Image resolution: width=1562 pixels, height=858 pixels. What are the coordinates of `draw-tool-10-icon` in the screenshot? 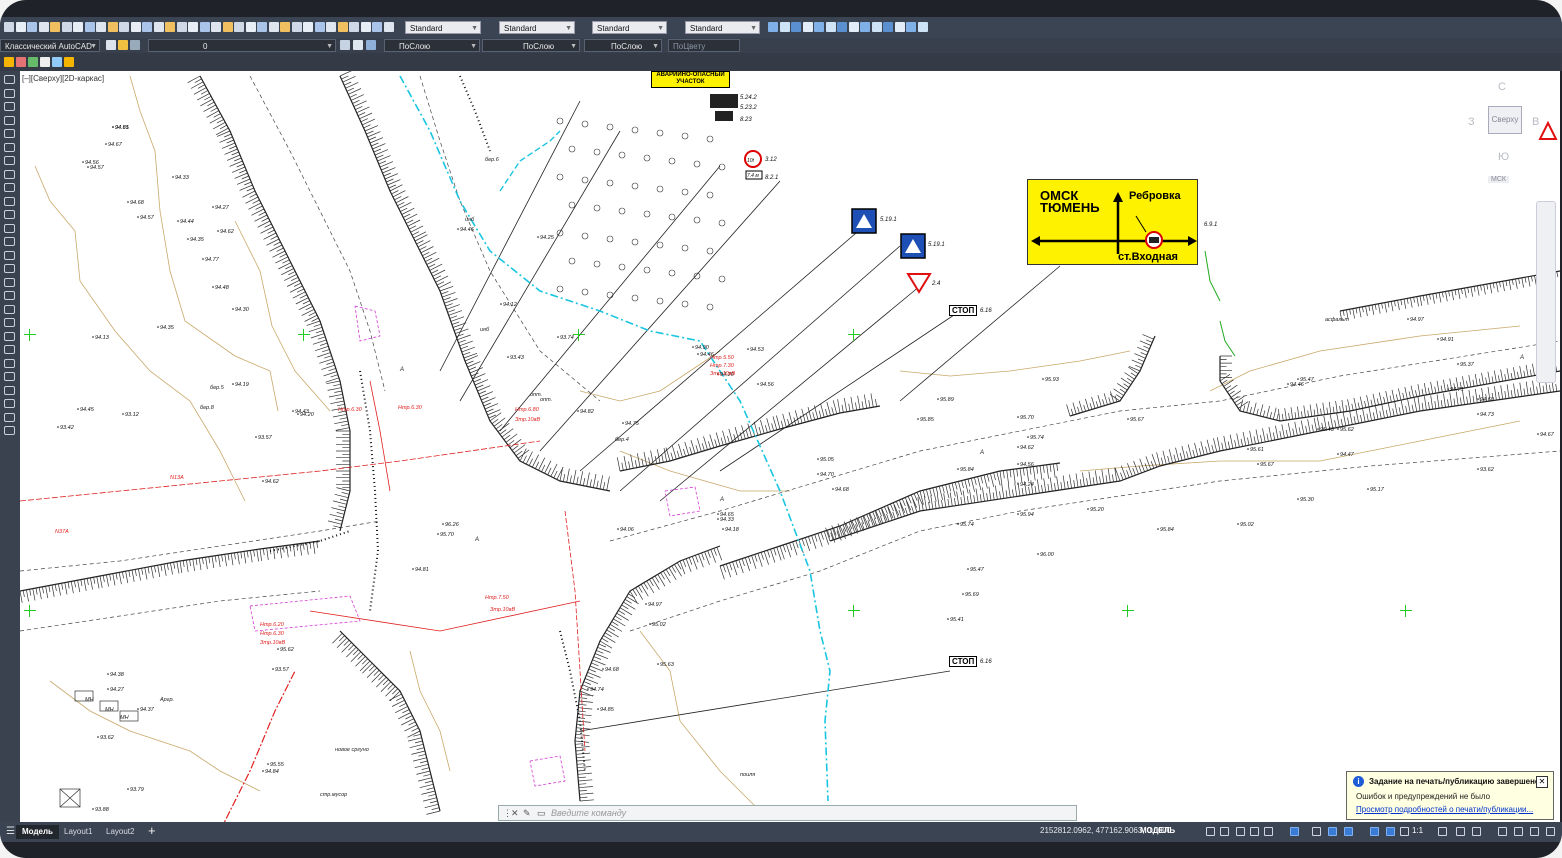 It's located at (9, 214).